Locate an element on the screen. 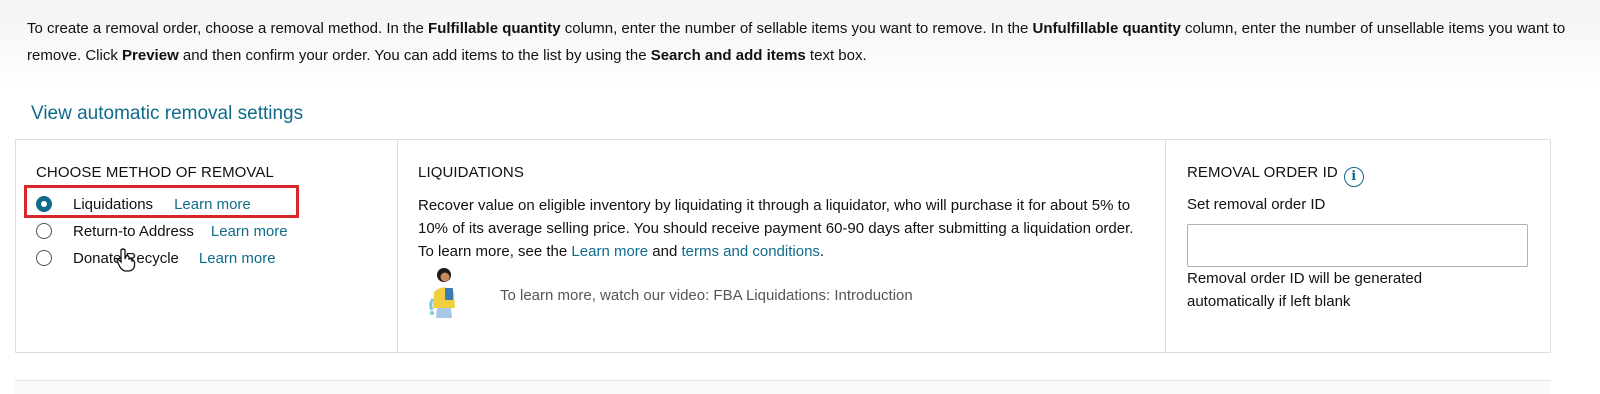 The height and width of the screenshot is (394, 1600). option-label: Liquidations is located at coordinates (113, 204).